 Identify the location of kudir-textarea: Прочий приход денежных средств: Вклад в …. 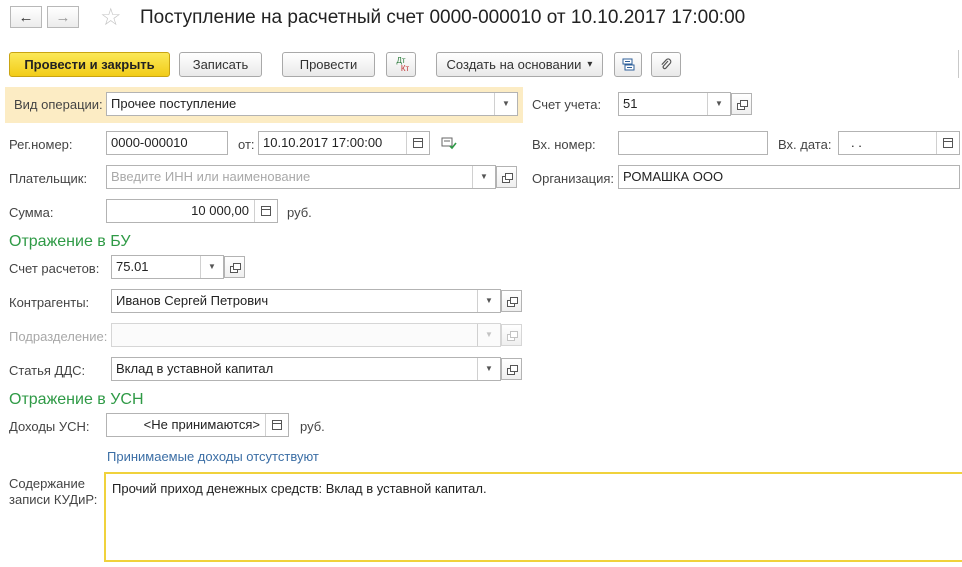
(533, 517).